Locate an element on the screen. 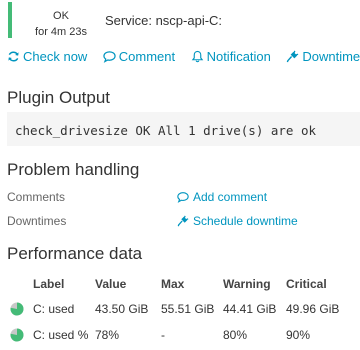  state-box: OK for 4m 23s is located at coordinates (61, 21).